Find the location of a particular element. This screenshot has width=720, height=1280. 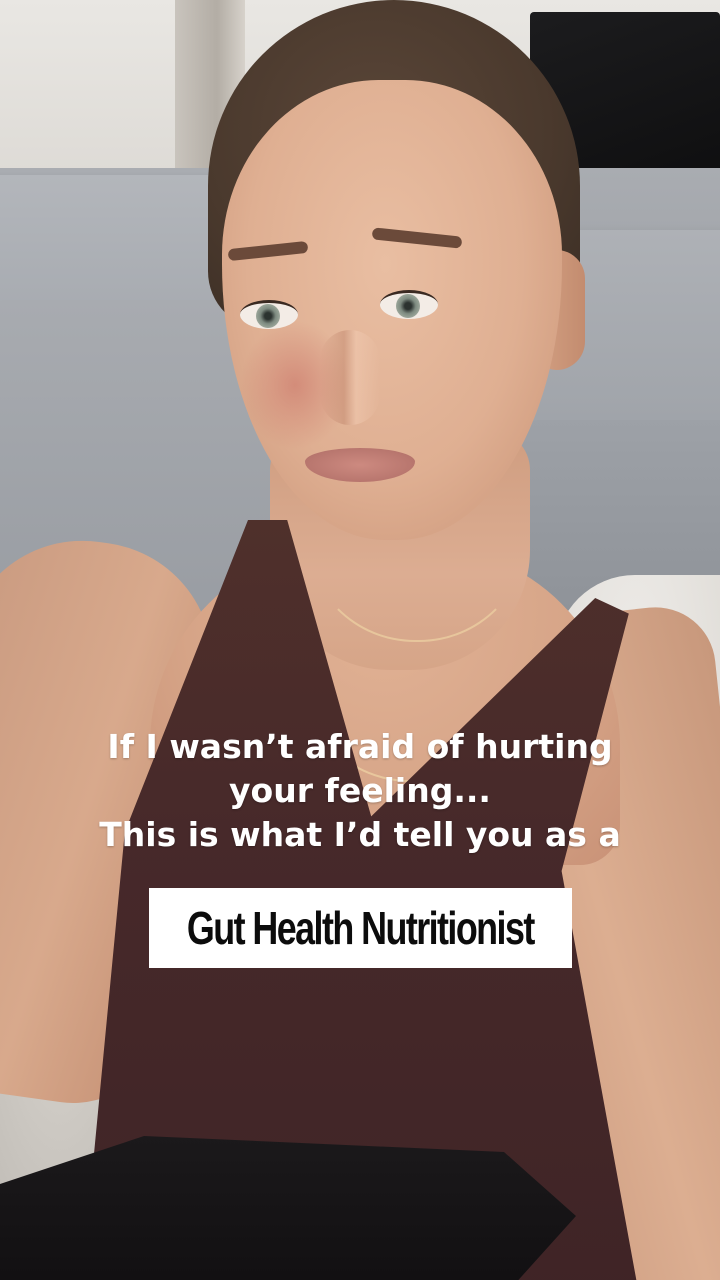

caption-line-3: This is what I’d tell you as a is located at coordinates (360, 834).